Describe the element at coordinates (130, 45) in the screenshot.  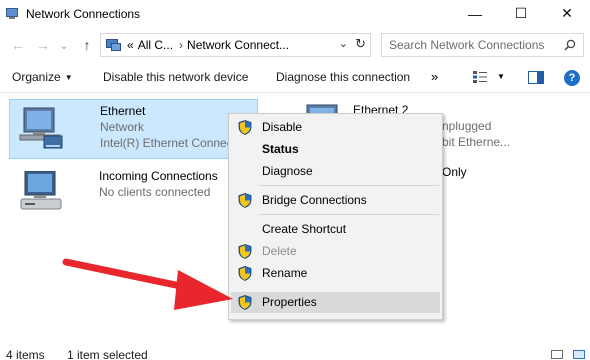
I see `breadcrumb-overflow: «` at that location.